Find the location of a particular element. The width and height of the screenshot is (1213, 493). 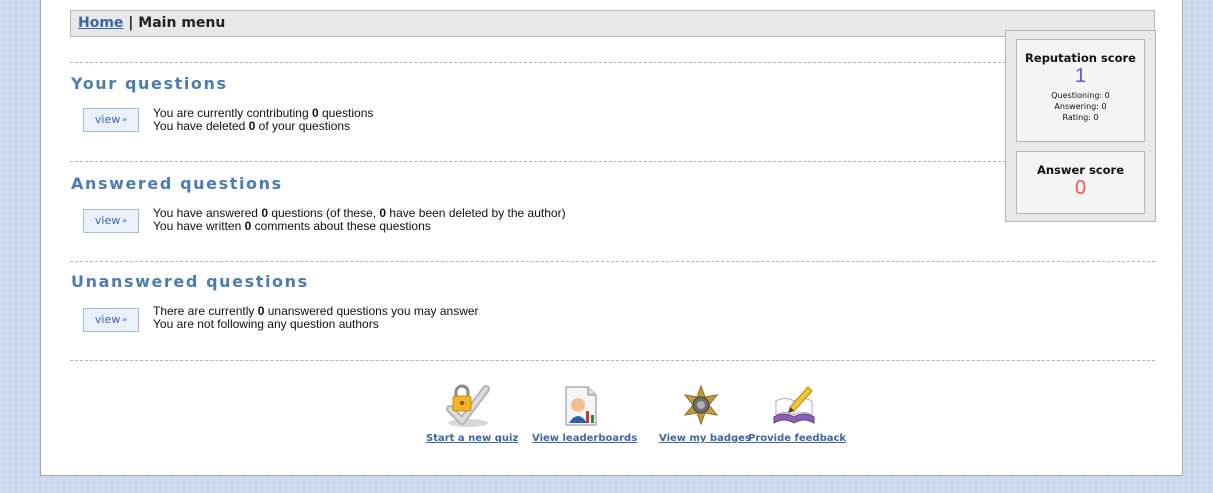

sheriff-badge-icon is located at coordinates (701, 405).